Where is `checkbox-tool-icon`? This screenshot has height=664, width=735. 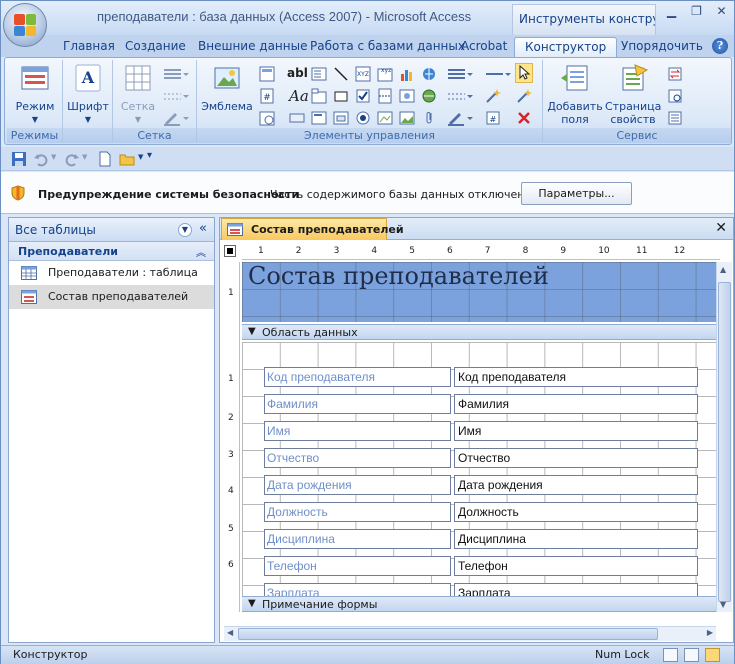 checkbox-tool-icon is located at coordinates (363, 96).